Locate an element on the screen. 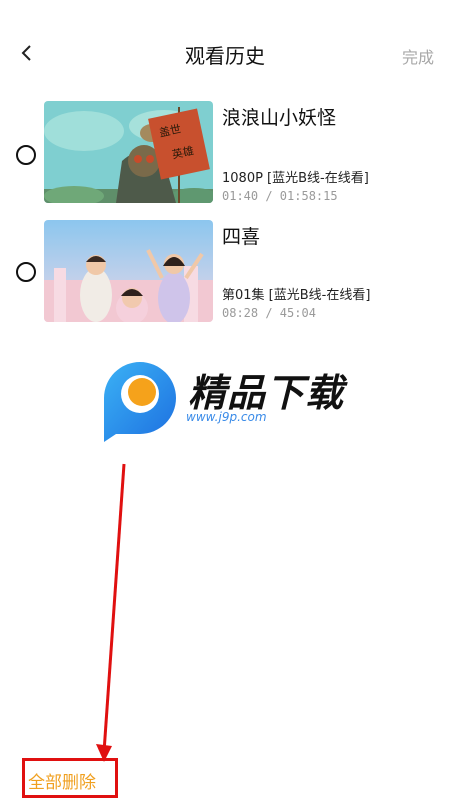 This screenshot has height=800, width=450. history-item: 四喜 第01集 [蓝光B线-在线看] 08:28 / 45:04 is located at coordinates (225, 272).